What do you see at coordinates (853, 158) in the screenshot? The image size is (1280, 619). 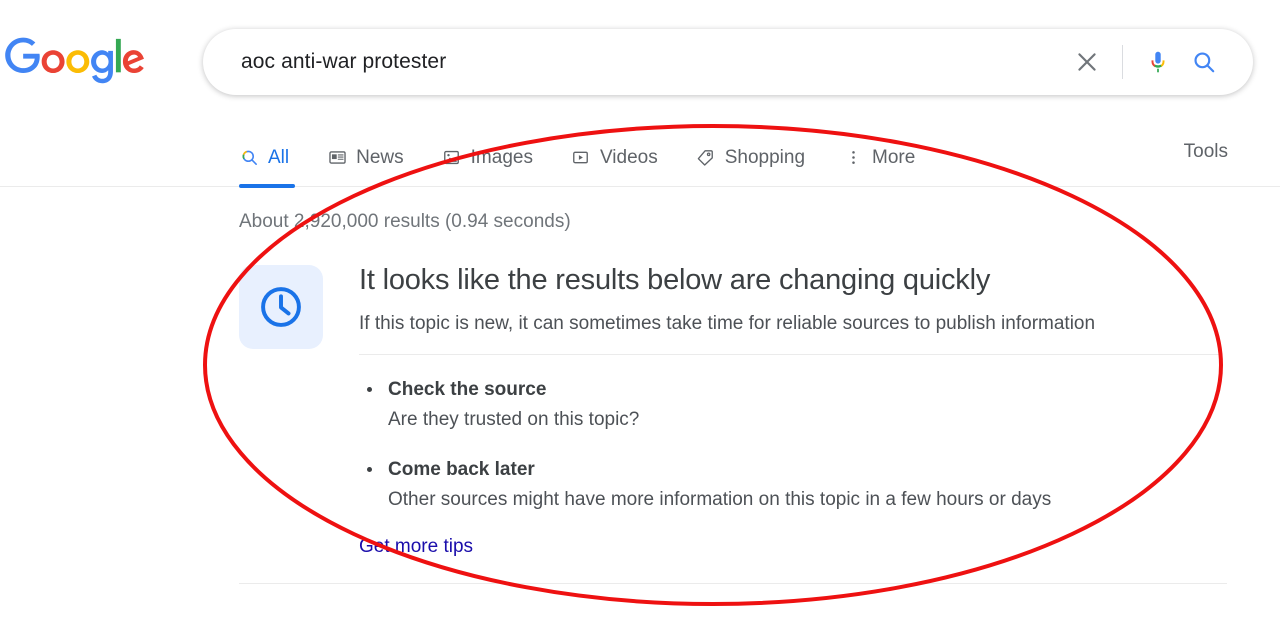 I see `more-vertical-icon` at bounding box center [853, 158].